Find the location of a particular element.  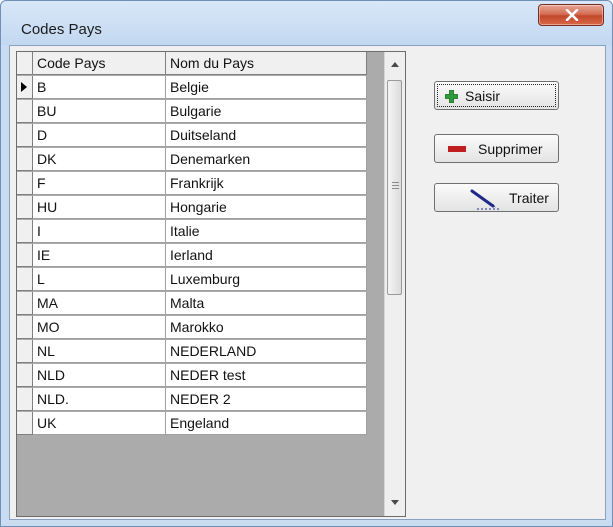

up-arrow-icon is located at coordinates (395, 64).